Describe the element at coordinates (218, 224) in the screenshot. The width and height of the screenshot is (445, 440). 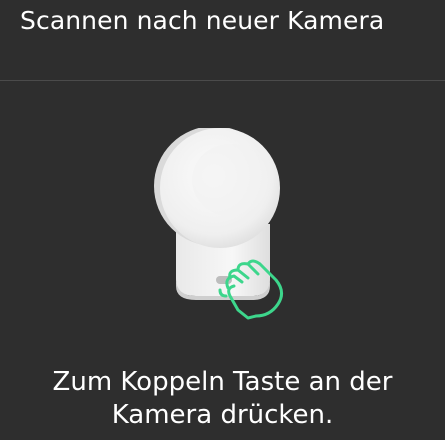
I see `camera-icon` at that location.